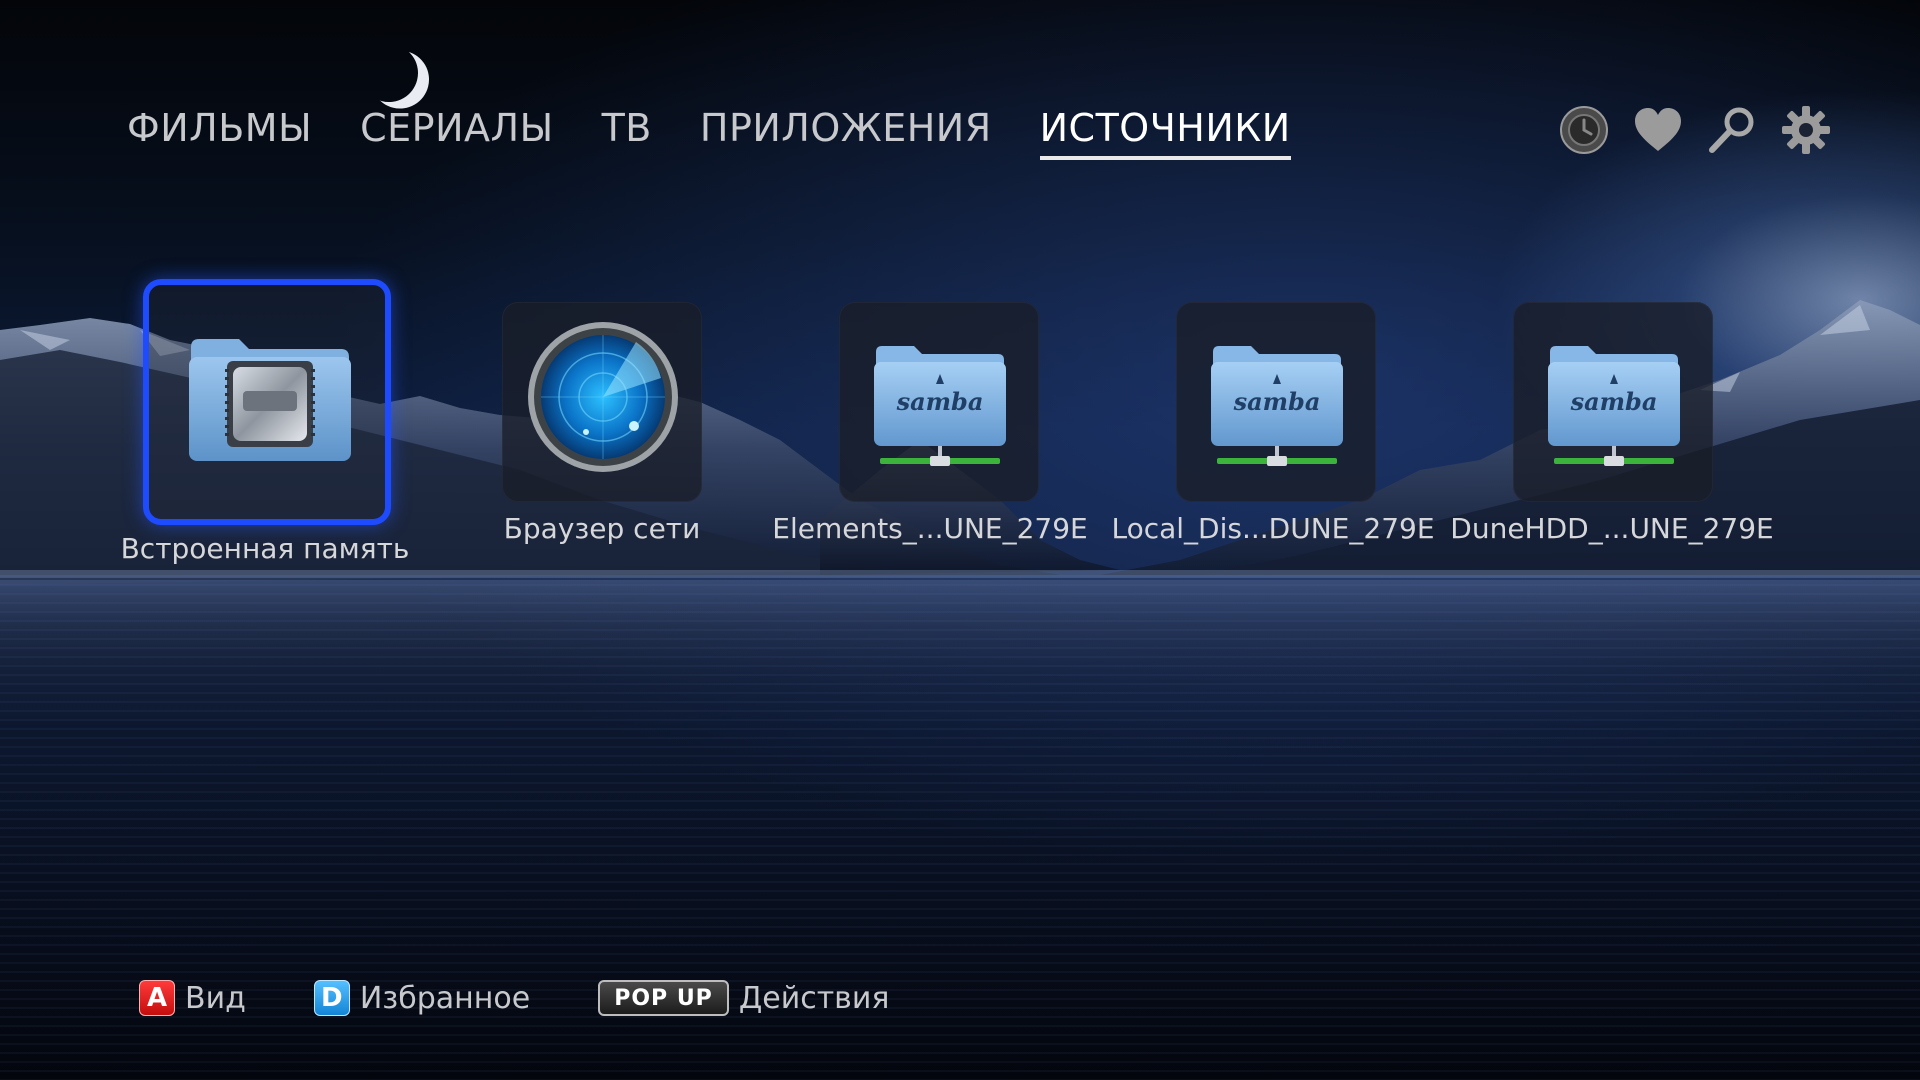 The image size is (1920, 1080). What do you see at coordinates (445, 998) in the screenshot?
I see `hint-favorites-label: Избранное` at bounding box center [445, 998].